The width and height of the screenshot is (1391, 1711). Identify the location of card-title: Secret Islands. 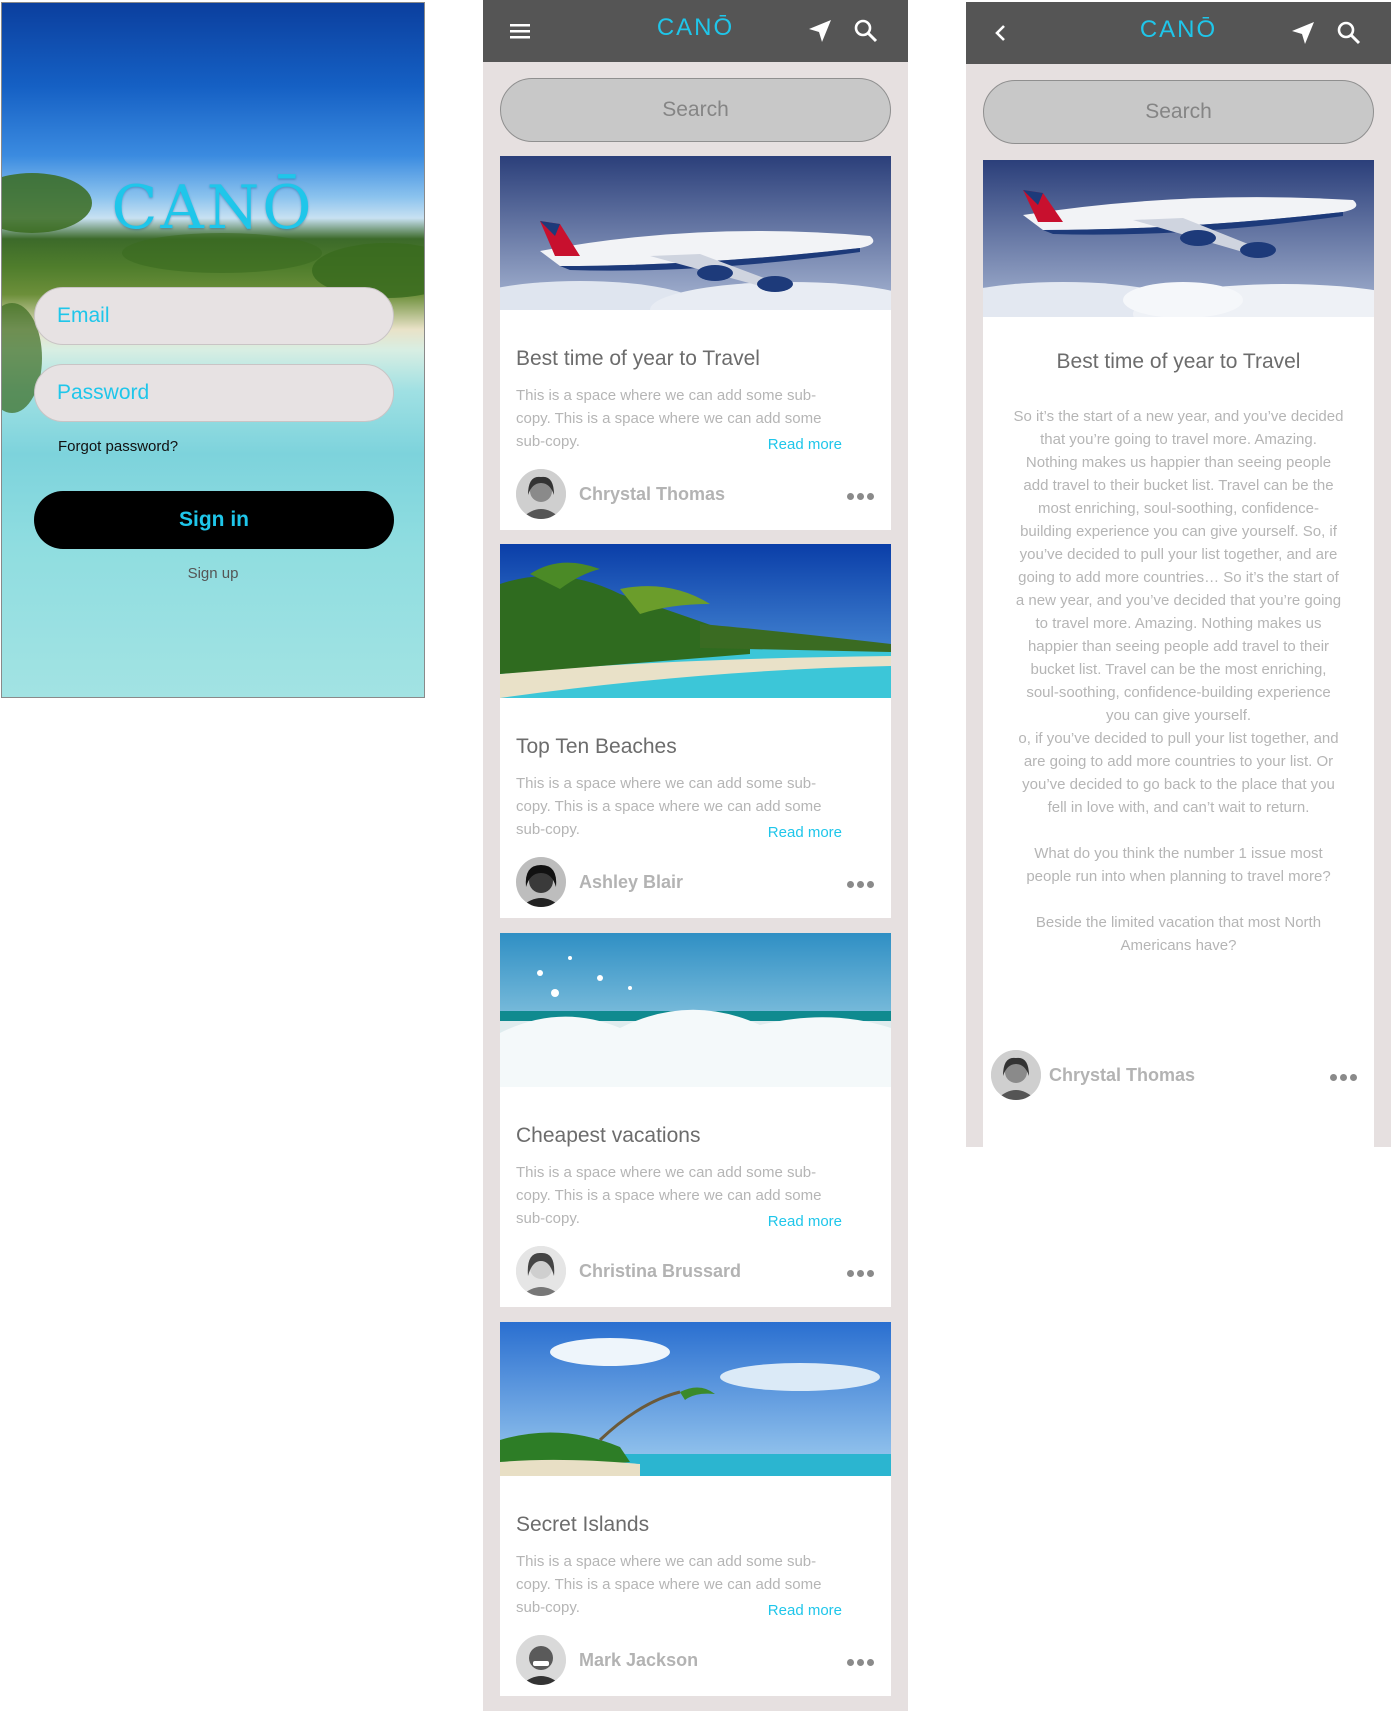
(582, 1525).